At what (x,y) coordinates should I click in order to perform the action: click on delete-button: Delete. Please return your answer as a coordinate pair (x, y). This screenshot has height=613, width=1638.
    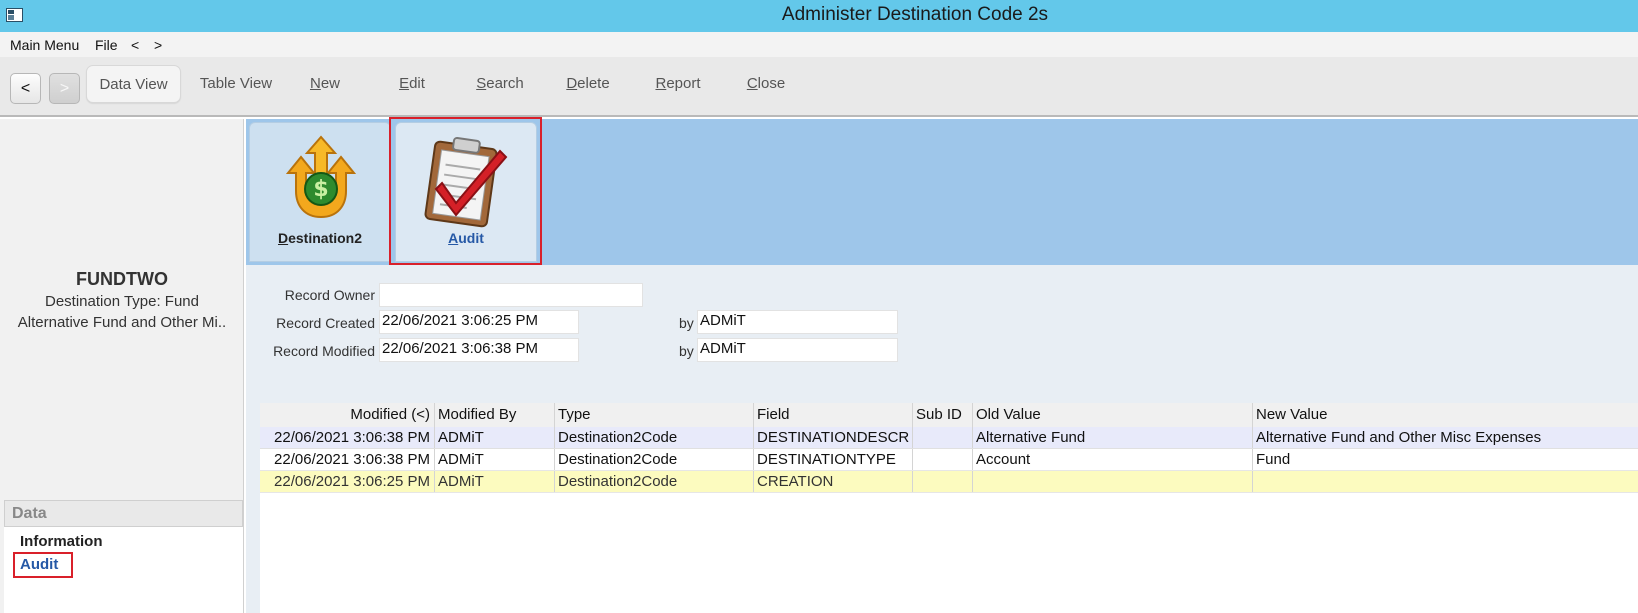
    Looking at the image, I should click on (588, 84).